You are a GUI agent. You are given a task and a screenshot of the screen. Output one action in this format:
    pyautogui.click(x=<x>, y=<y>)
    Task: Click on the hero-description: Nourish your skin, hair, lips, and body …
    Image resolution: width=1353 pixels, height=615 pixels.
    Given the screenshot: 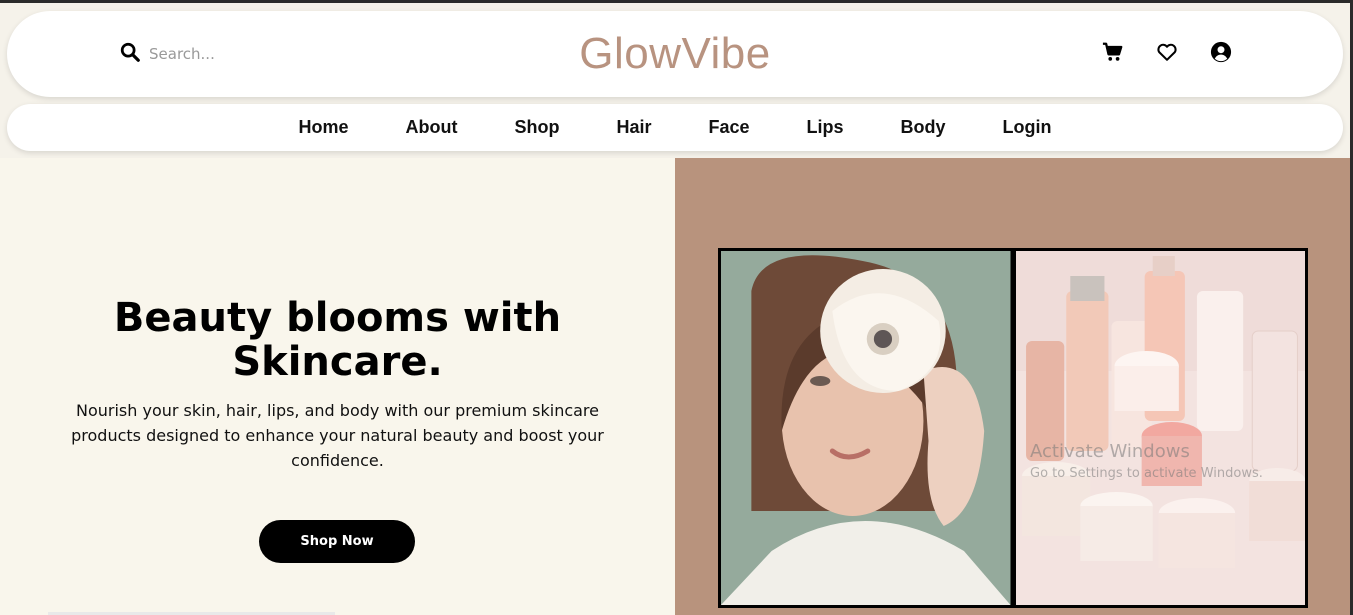 What is the action you would take?
    pyautogui.click(x=337, y=435)
    